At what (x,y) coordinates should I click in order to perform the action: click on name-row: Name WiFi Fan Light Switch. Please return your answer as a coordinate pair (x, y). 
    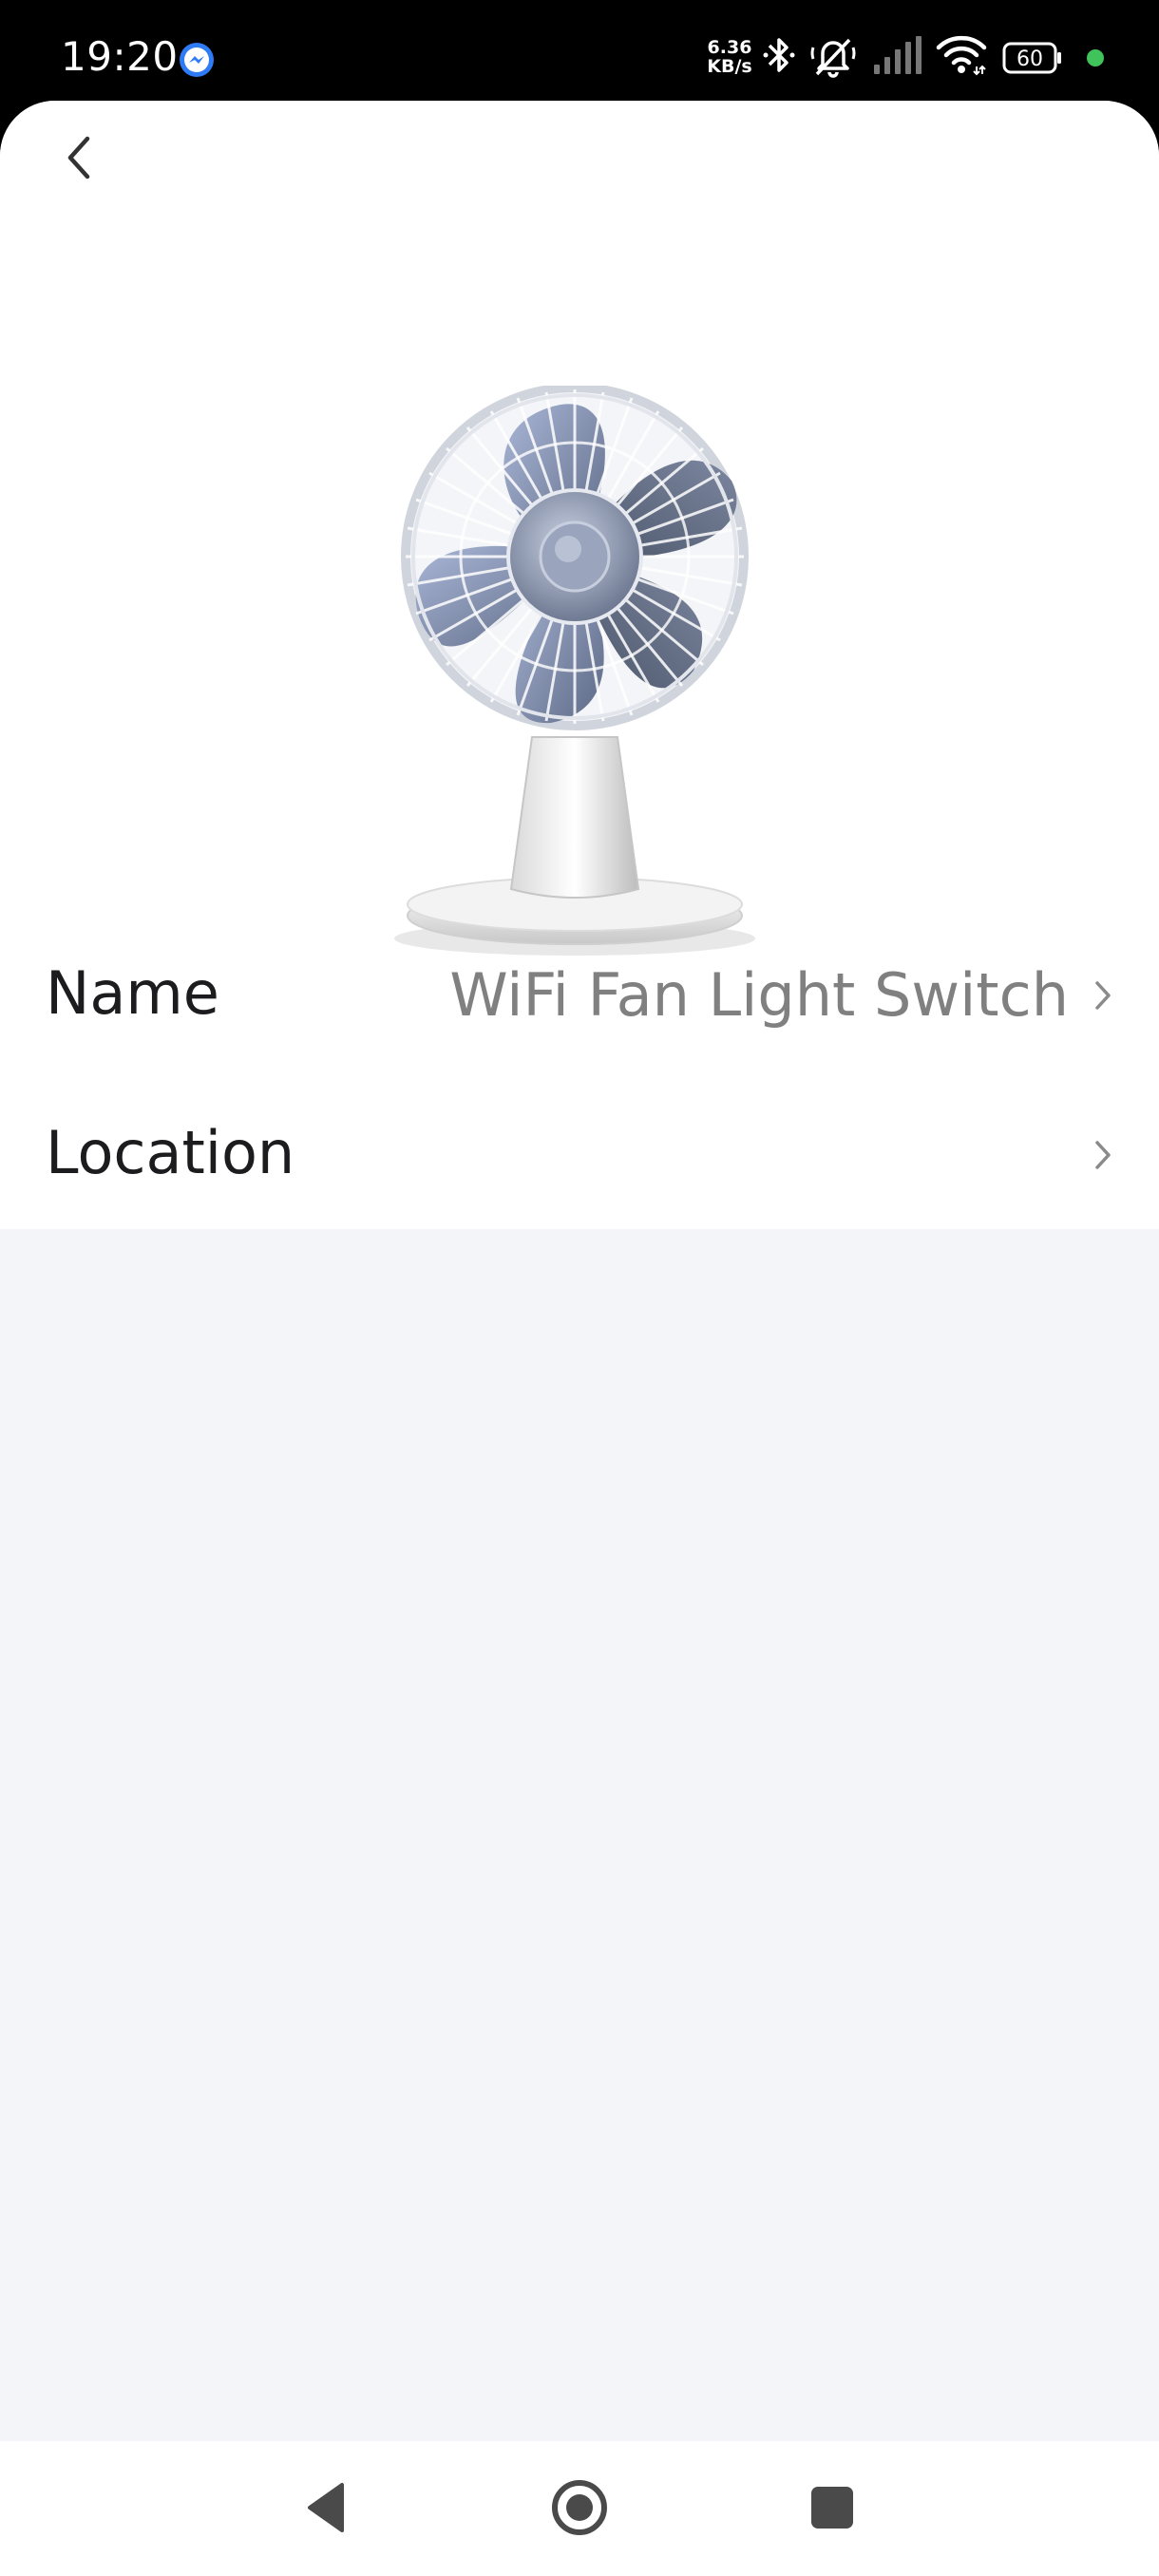
    Looking at the image, I should click on (579, 990).